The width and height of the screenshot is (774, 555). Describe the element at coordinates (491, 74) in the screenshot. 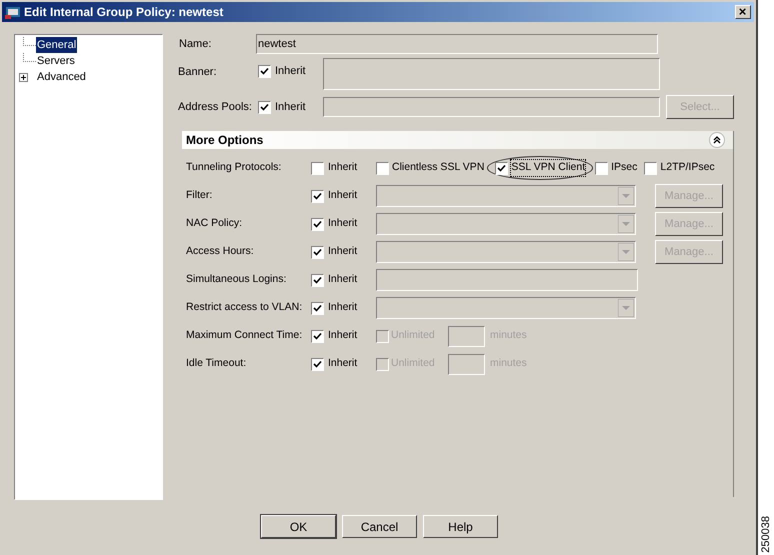

I see `banner-field` at that location.